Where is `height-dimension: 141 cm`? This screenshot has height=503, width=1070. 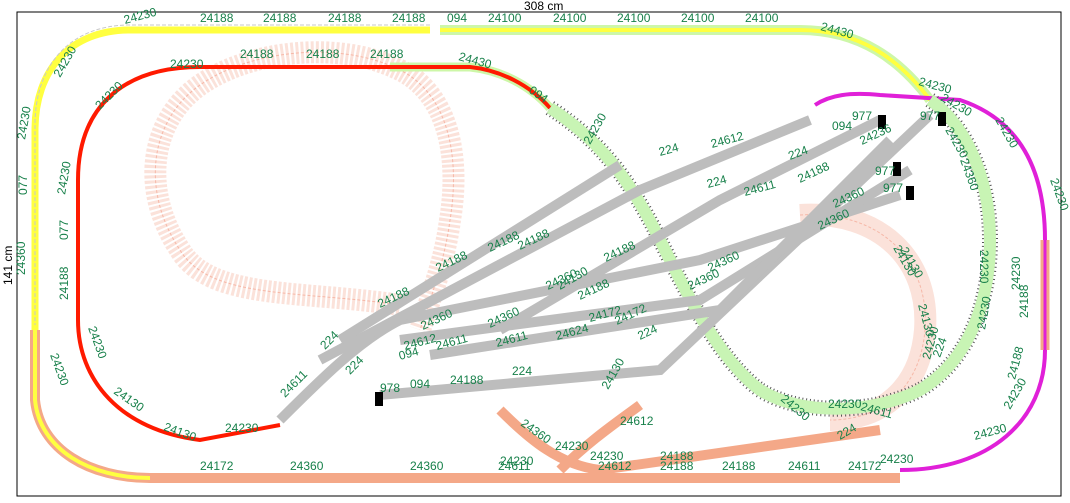 height-dimension: 141 cm is located at coordinates (8, 265).